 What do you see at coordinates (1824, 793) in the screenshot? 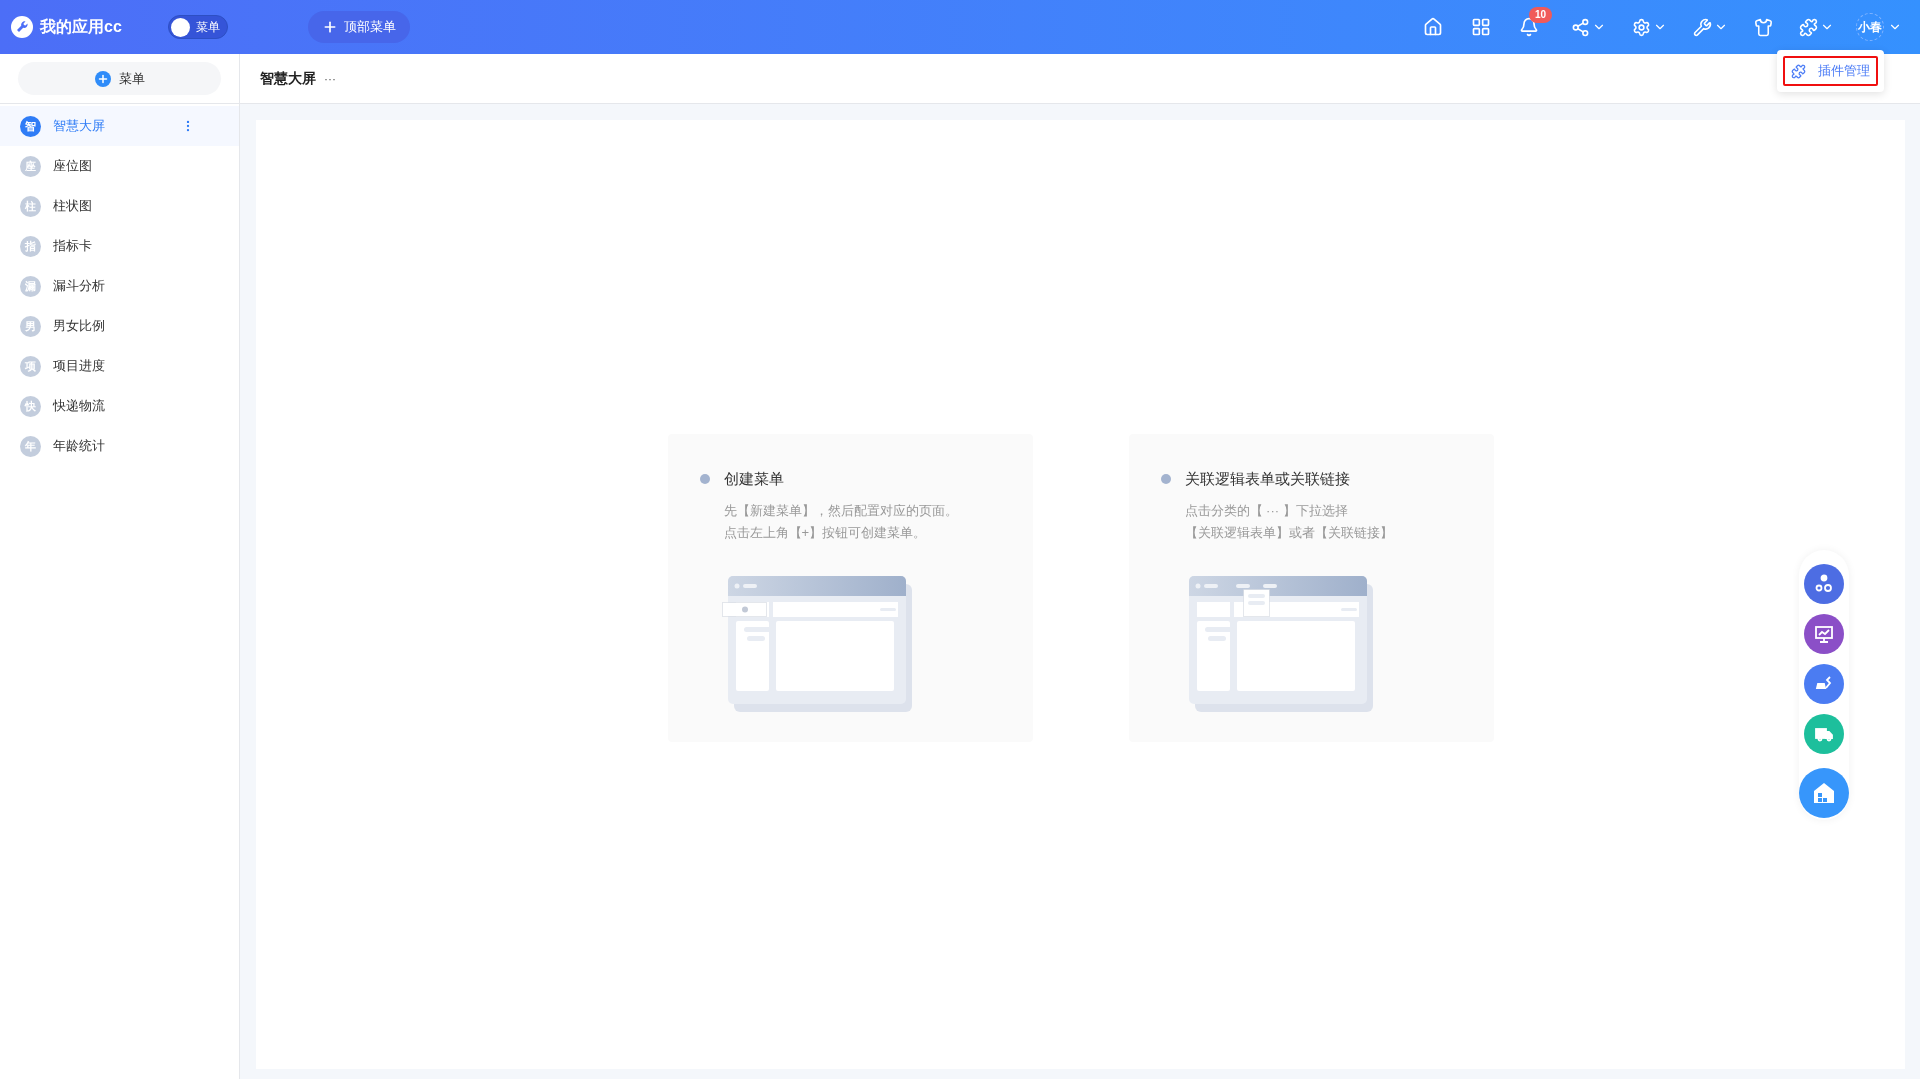
I see `home-fab-icon` at bounding box center [1824, 793].